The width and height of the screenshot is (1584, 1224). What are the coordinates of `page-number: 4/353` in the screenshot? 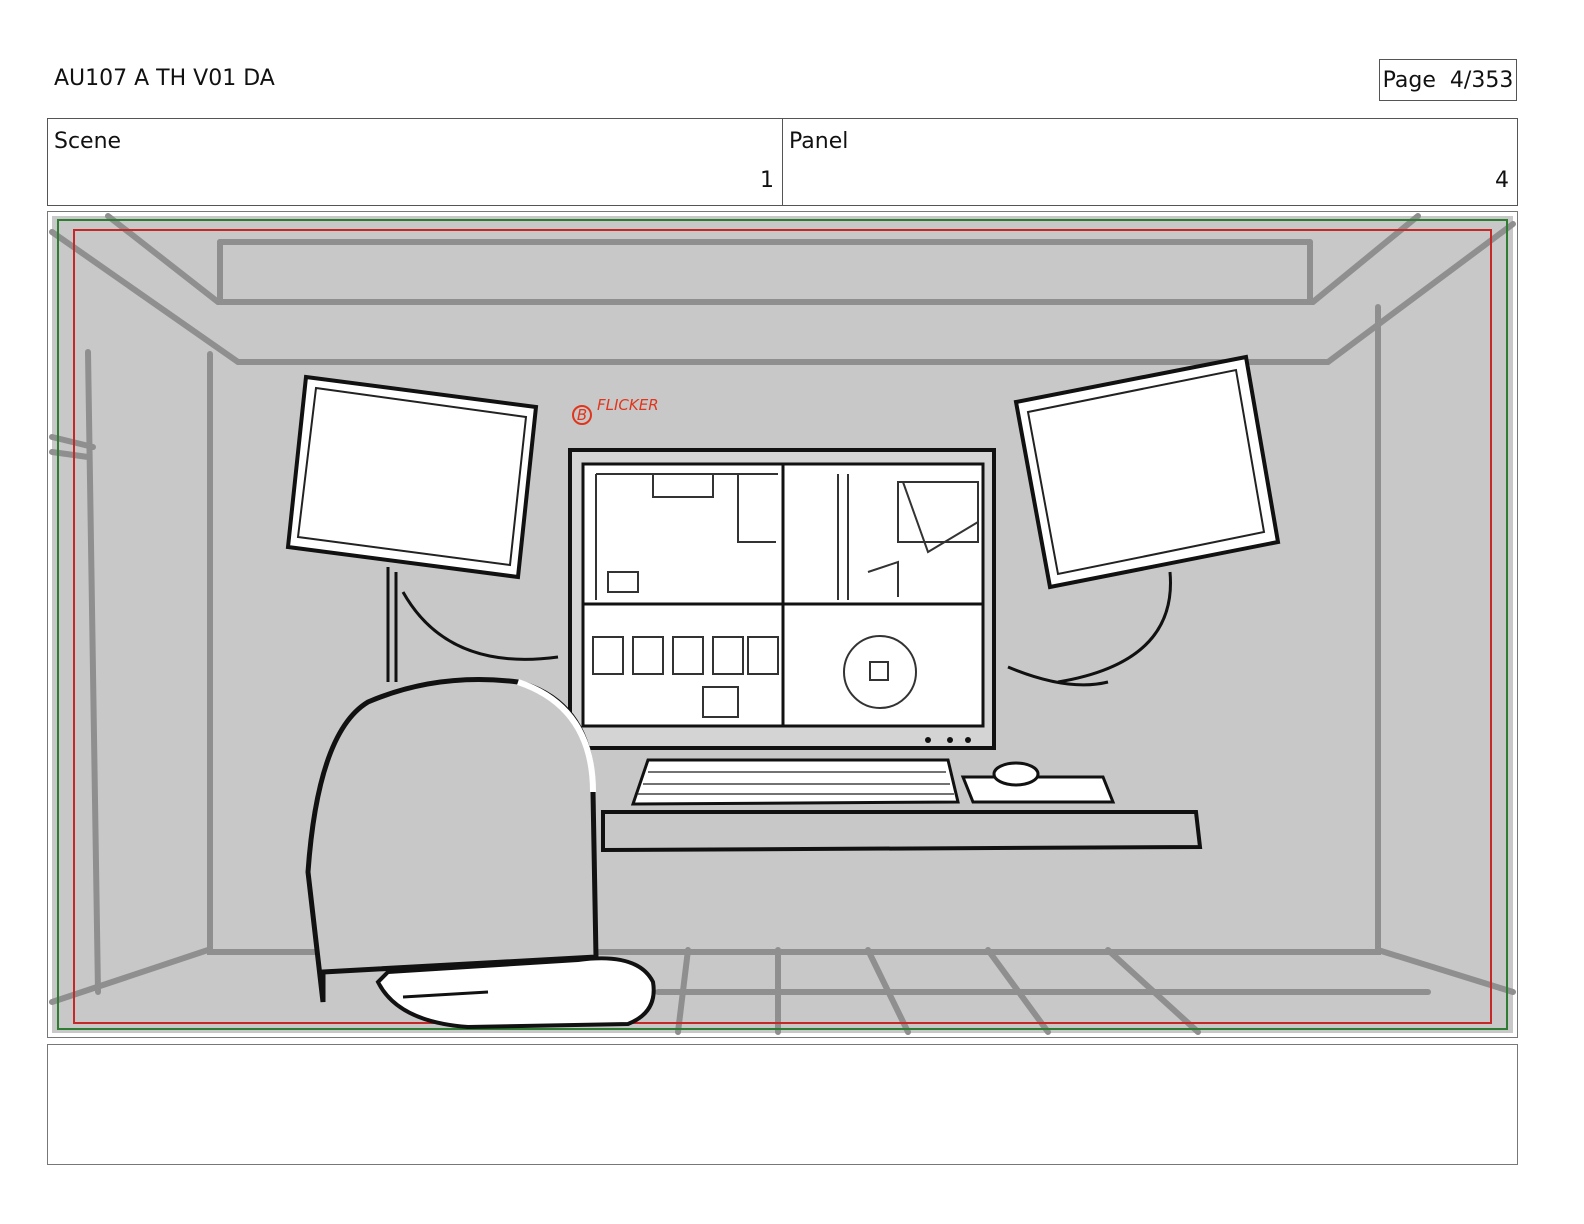 It's located at (1481, 80).